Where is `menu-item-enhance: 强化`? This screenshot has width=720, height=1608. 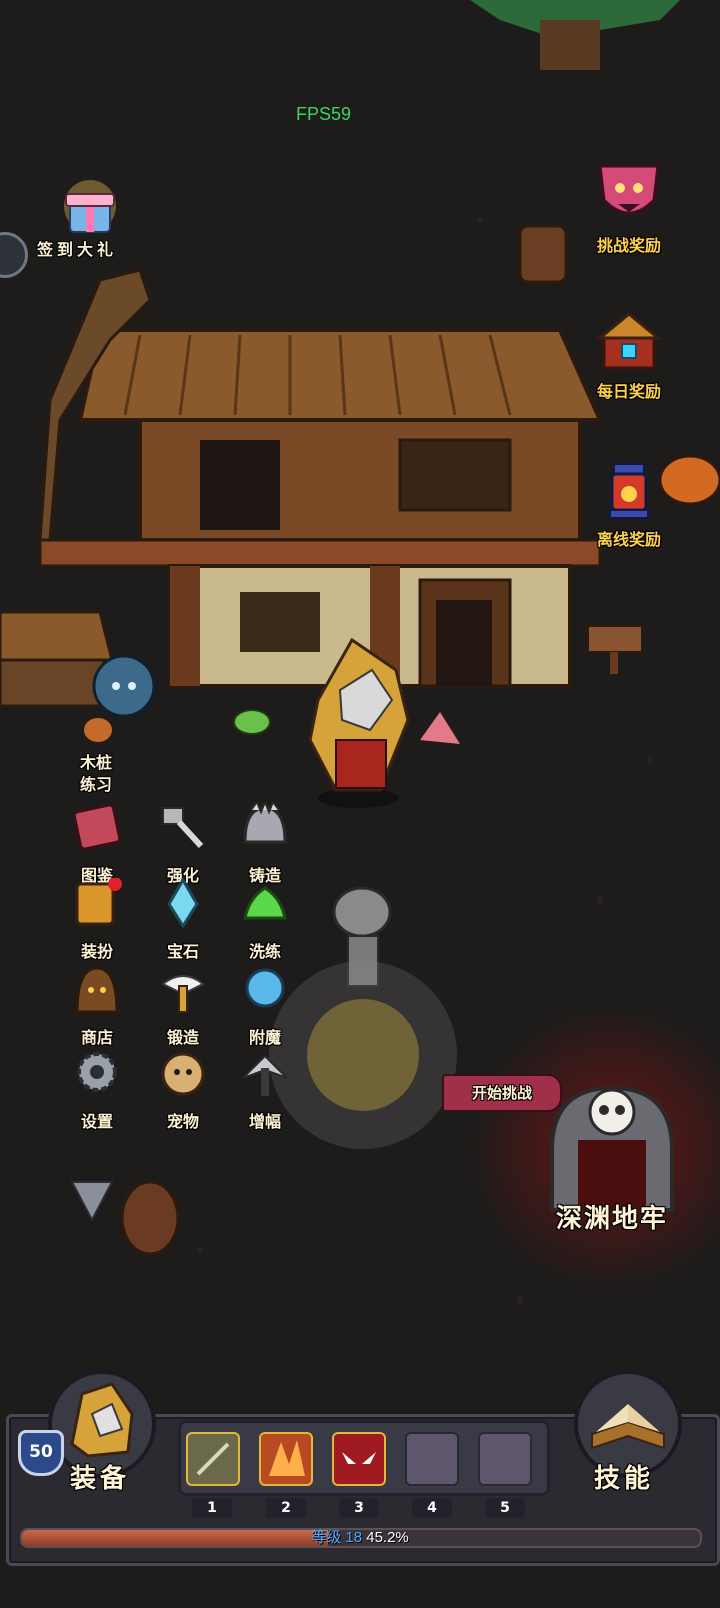
menu-item-enhance: 强化 is located at coordinates (183, 843).